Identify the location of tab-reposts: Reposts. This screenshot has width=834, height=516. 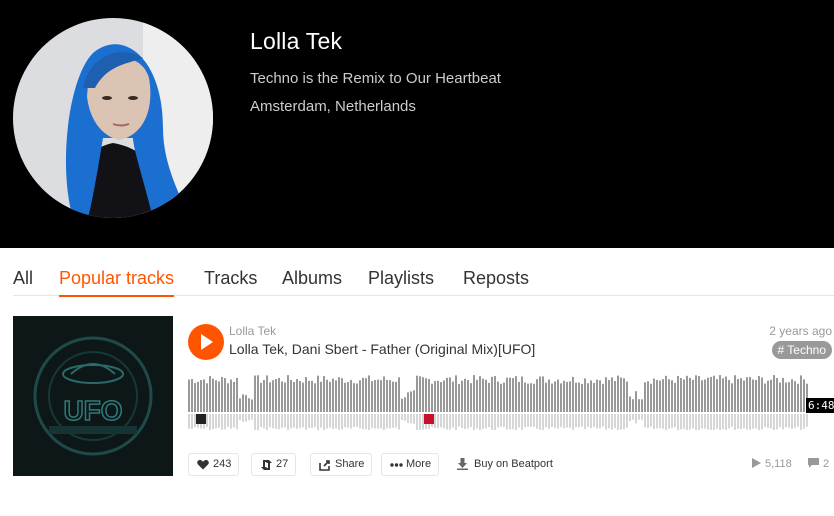
(496, 281).